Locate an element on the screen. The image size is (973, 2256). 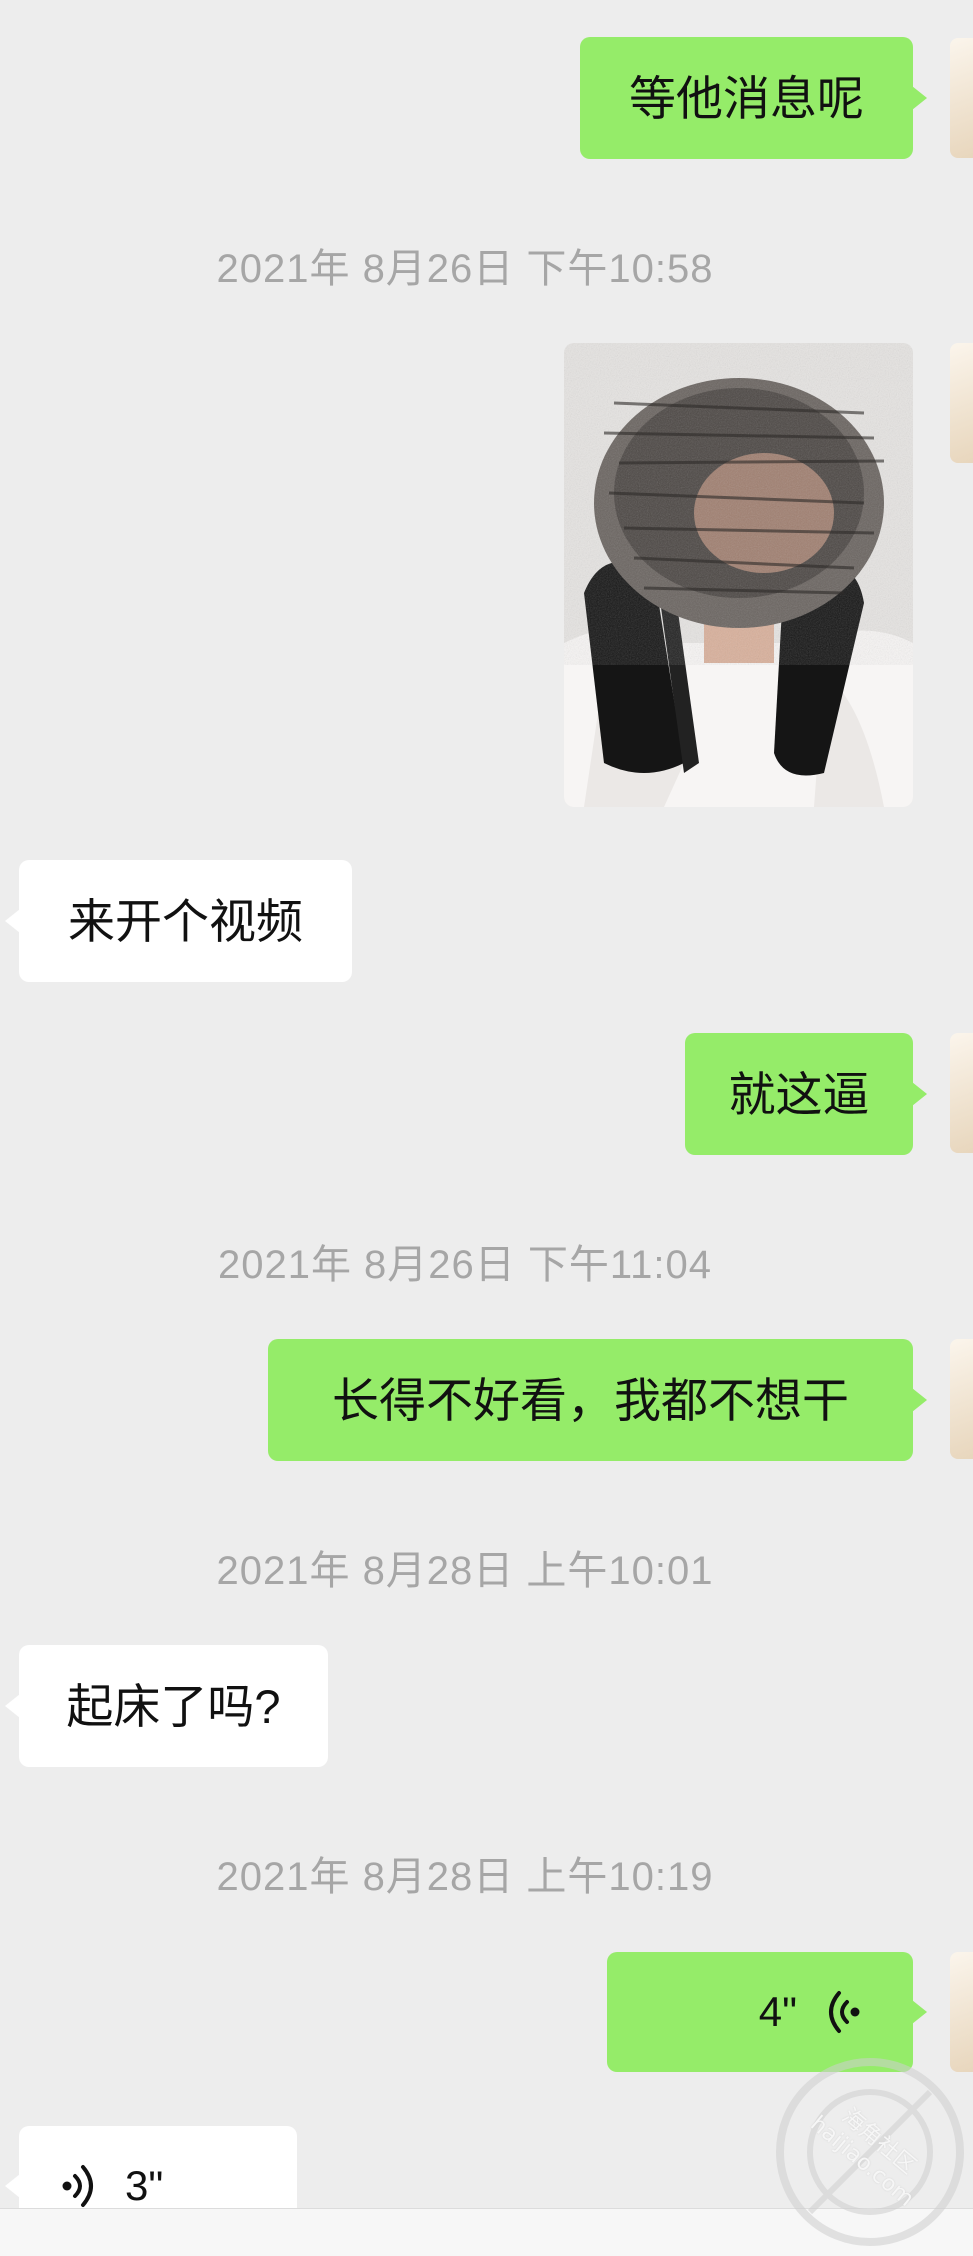
voice-duration: 3" is located at coordinates (144, 2185).